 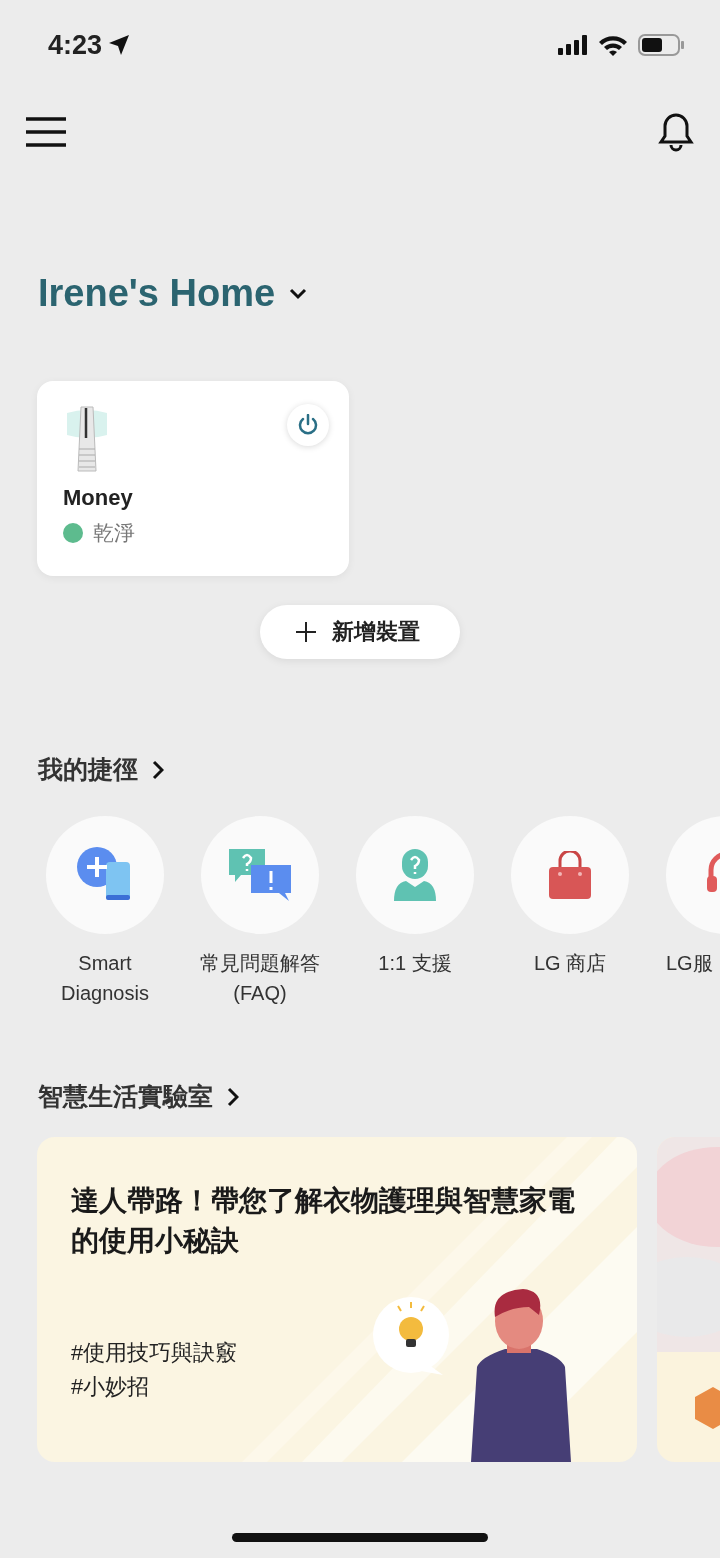 I want to click on article-title: 達人帶路！帶您了解衣物護理與智慧家電的使用小秘訣, so click(x=323, y=1221).